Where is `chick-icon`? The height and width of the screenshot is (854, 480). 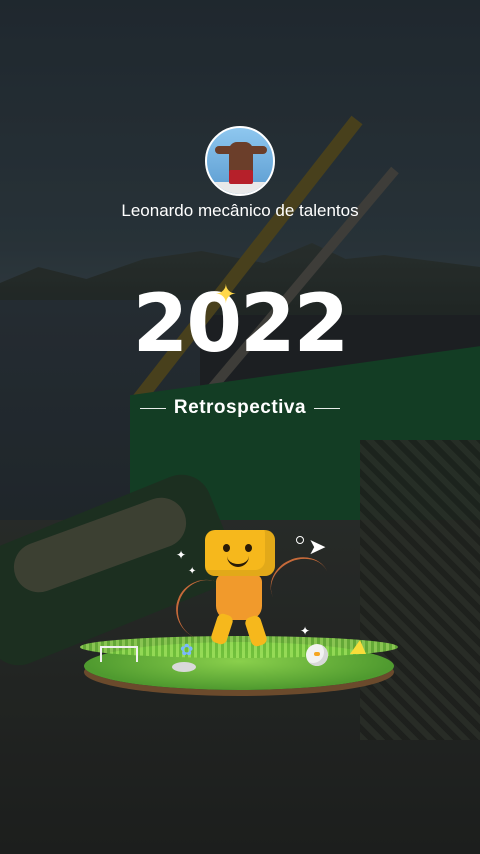 chick-icon is located at coordinates (317, 655).